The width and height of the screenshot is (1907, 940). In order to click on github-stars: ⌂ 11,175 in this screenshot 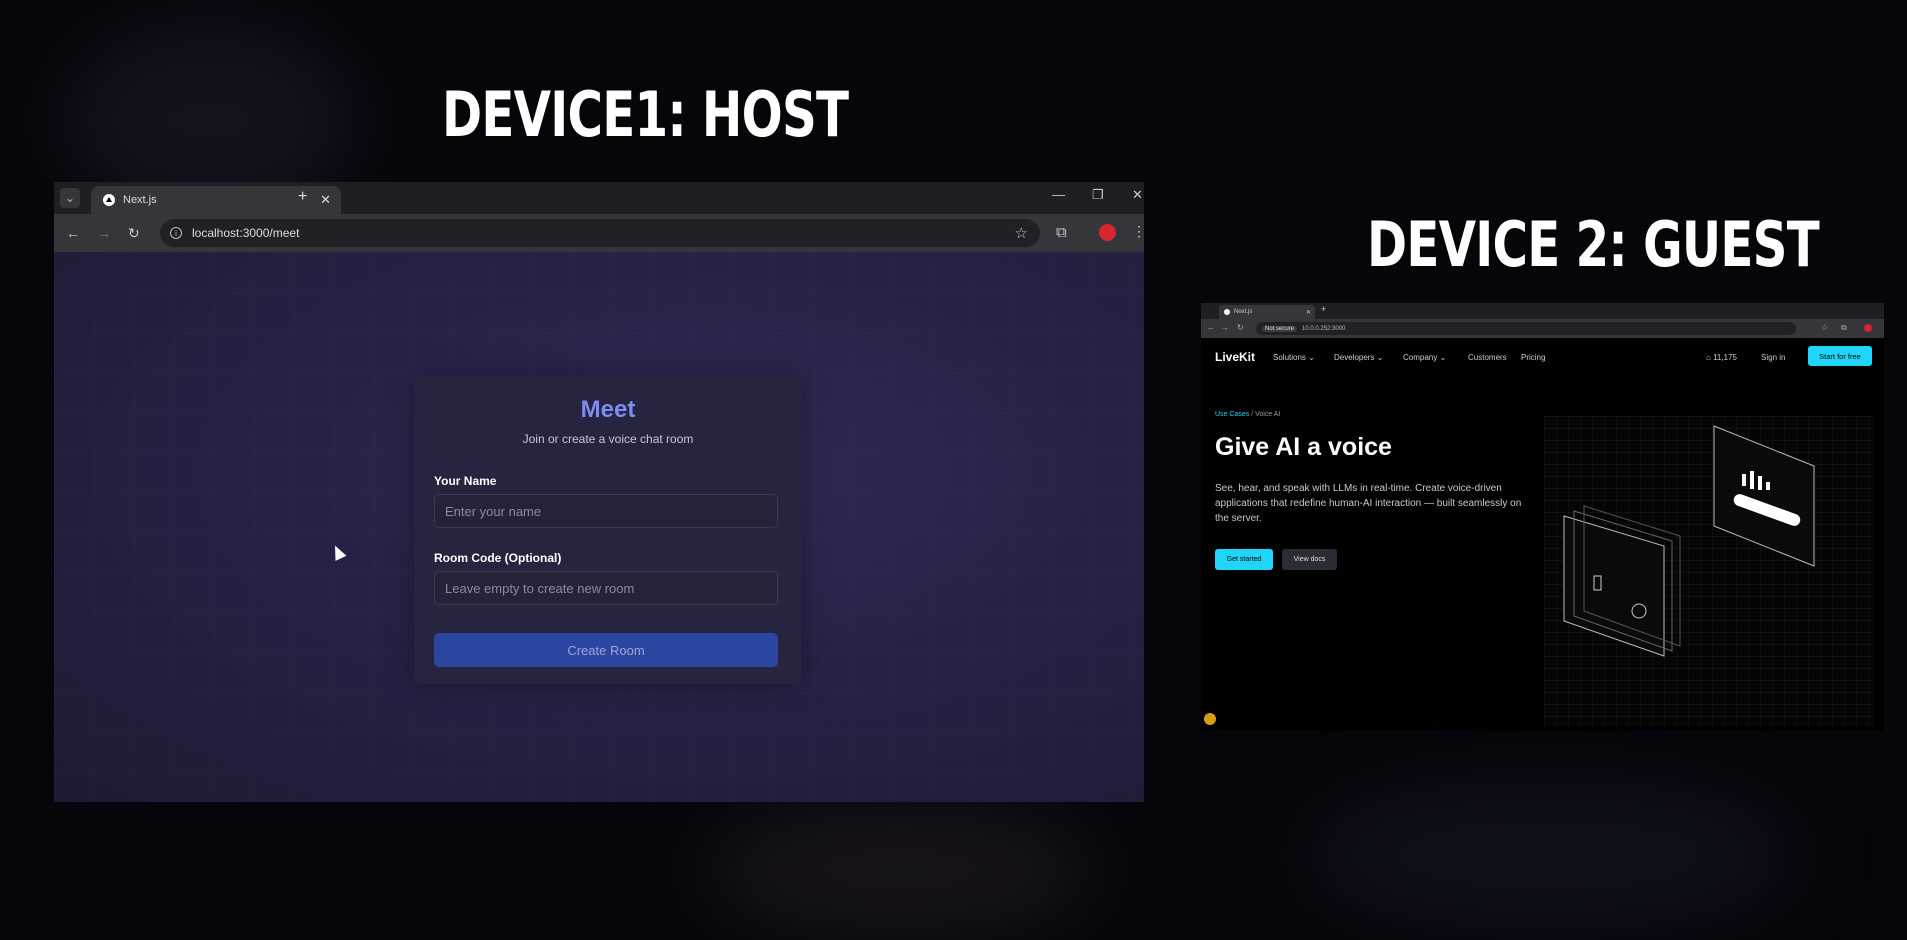, I will do `click(1721, 357)`.